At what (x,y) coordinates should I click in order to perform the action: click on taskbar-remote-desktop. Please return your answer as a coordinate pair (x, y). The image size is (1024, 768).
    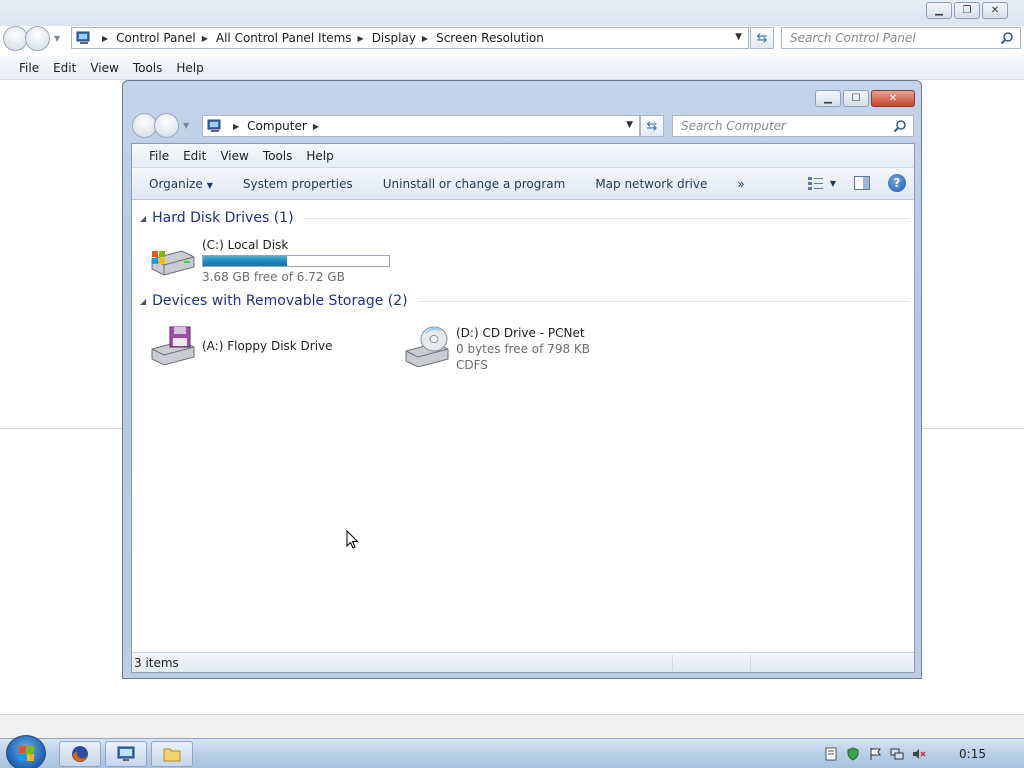
    Looking at the image, I should click on (126, 754).